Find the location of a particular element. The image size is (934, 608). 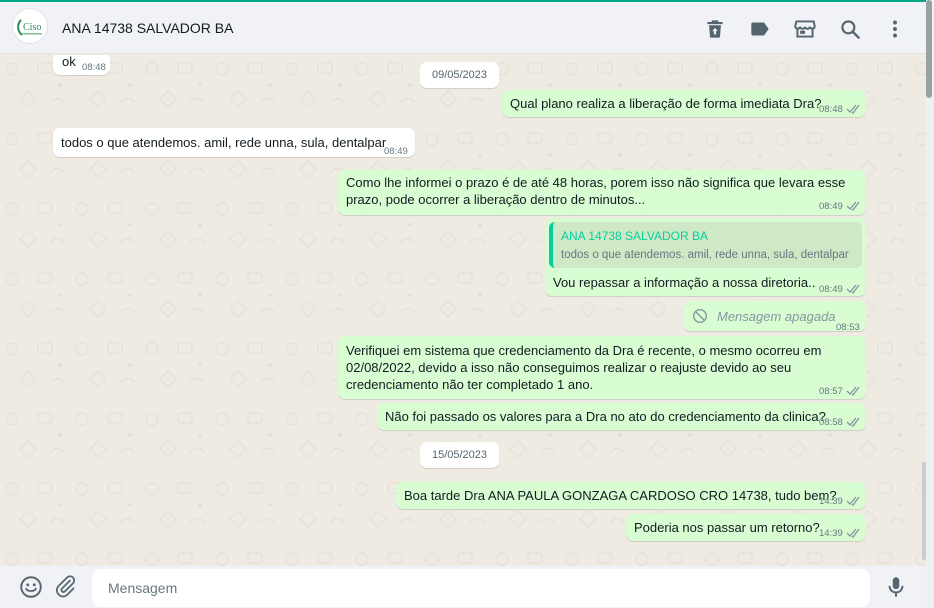

scrollbar-thumb is located at coordinates (929, 49).